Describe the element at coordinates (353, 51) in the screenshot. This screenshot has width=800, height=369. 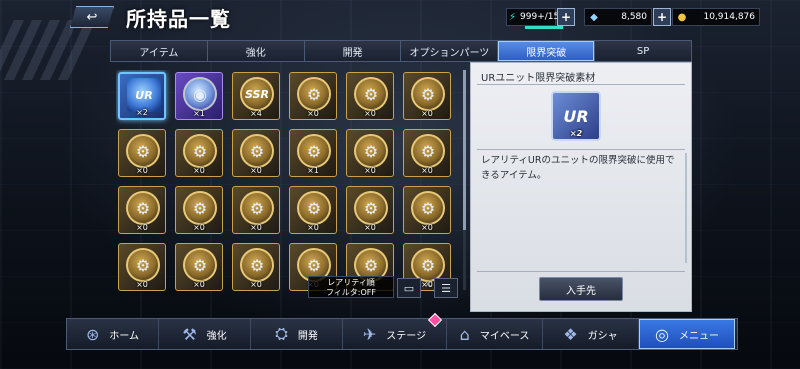
I see `tab-develop: 開発` at that location.